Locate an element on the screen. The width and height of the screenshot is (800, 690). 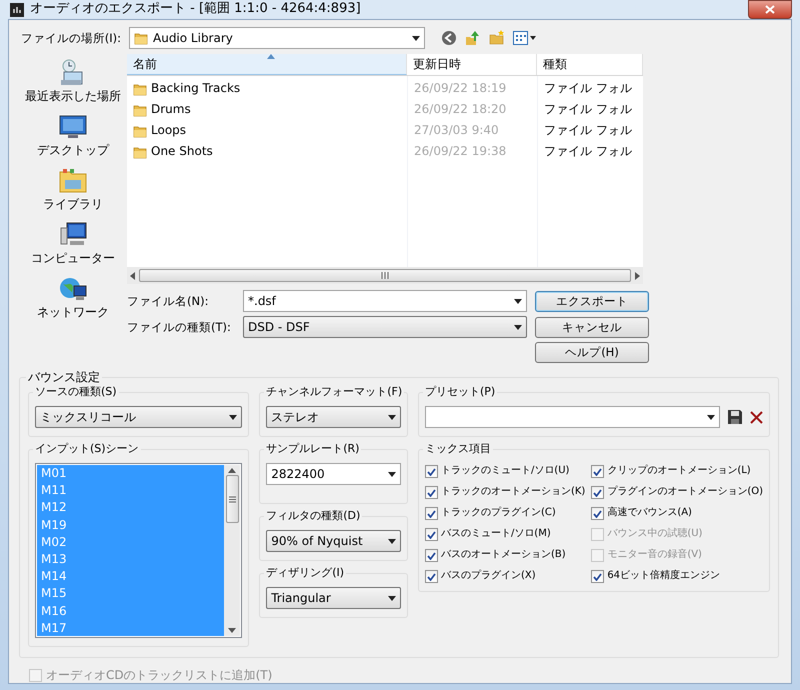
up-folder-icon is located at coordinates (473, 38).